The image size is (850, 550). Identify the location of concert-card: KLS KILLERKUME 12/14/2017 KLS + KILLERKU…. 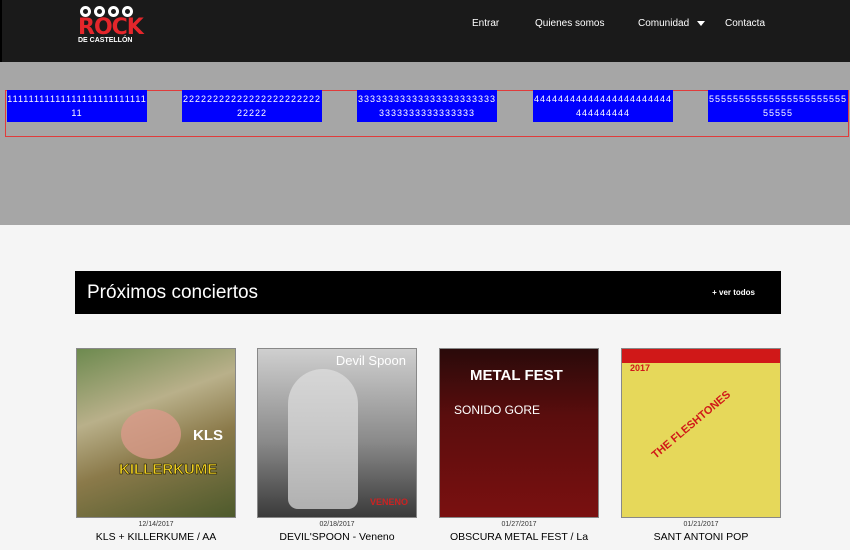
(156, 445).